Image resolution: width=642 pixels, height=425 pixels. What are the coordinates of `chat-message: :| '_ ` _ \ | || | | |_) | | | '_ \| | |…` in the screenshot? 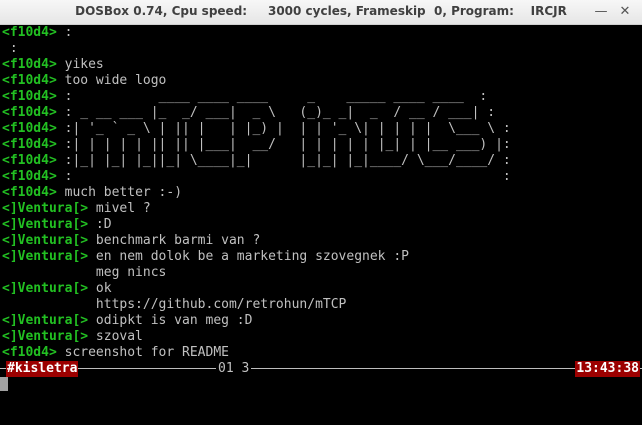 It's located at (283, 128).